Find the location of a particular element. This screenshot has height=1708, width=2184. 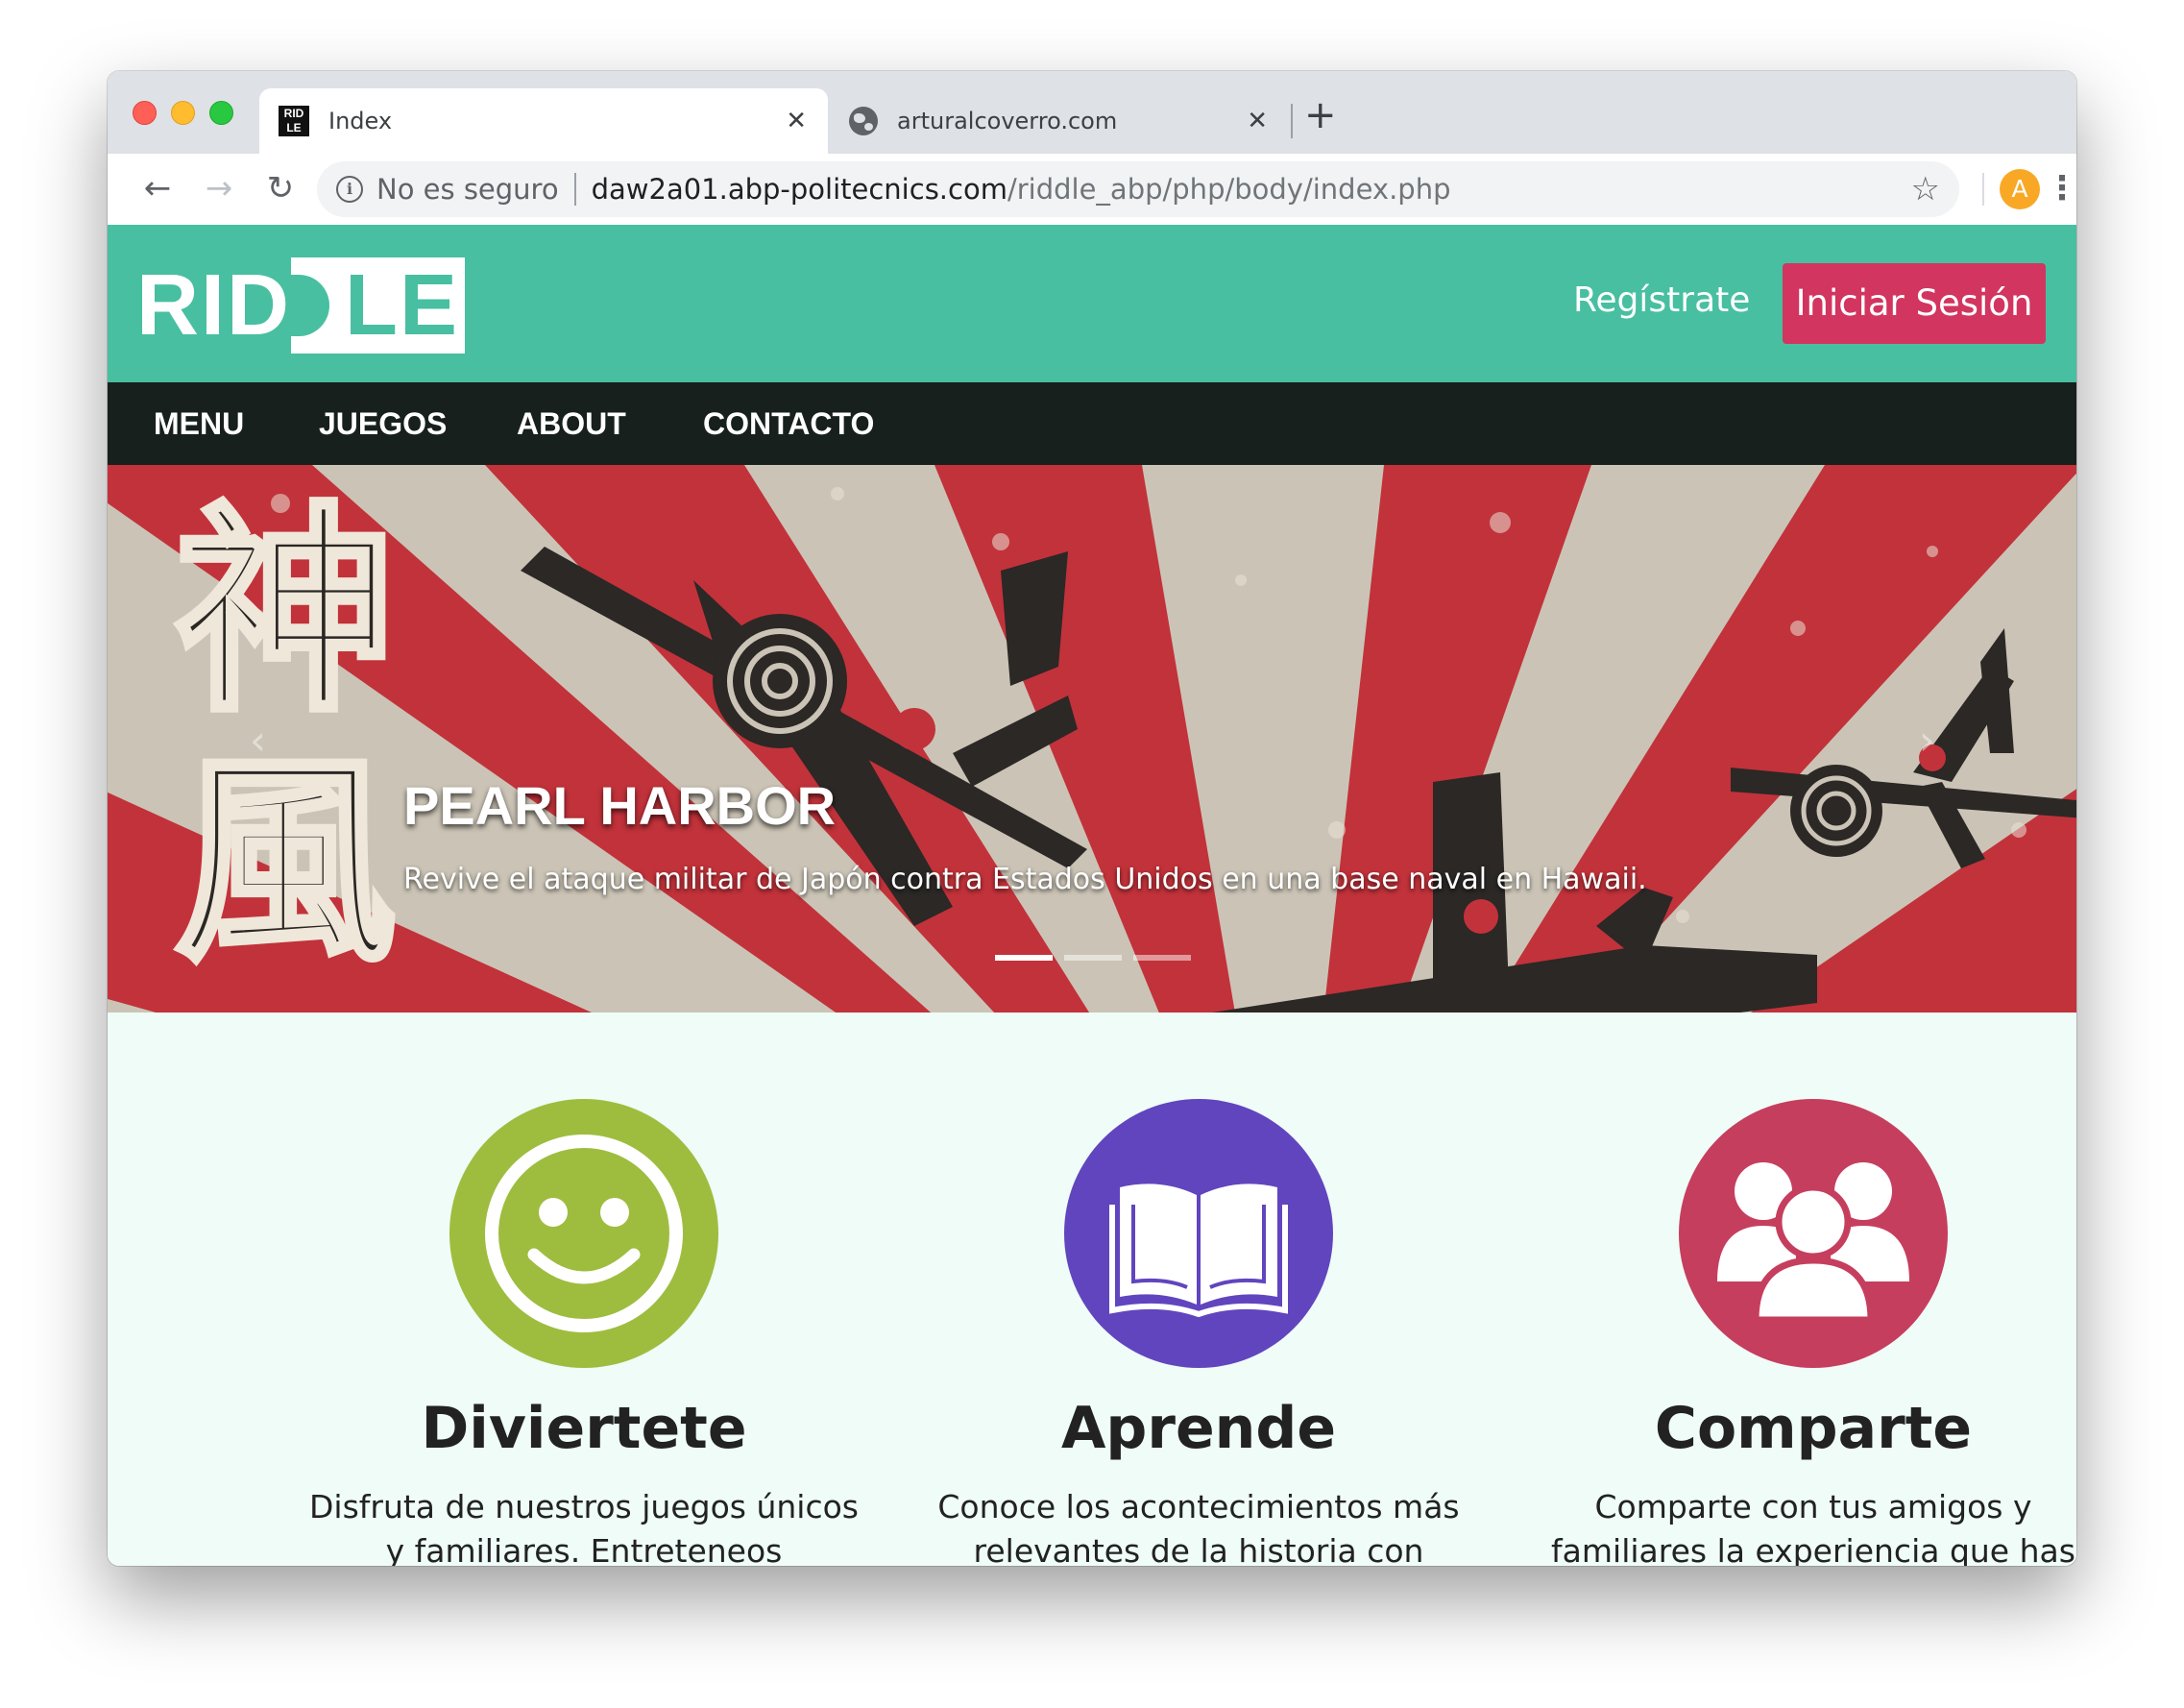

carousel-next-icon: › is located at coordinates (1927, 740).